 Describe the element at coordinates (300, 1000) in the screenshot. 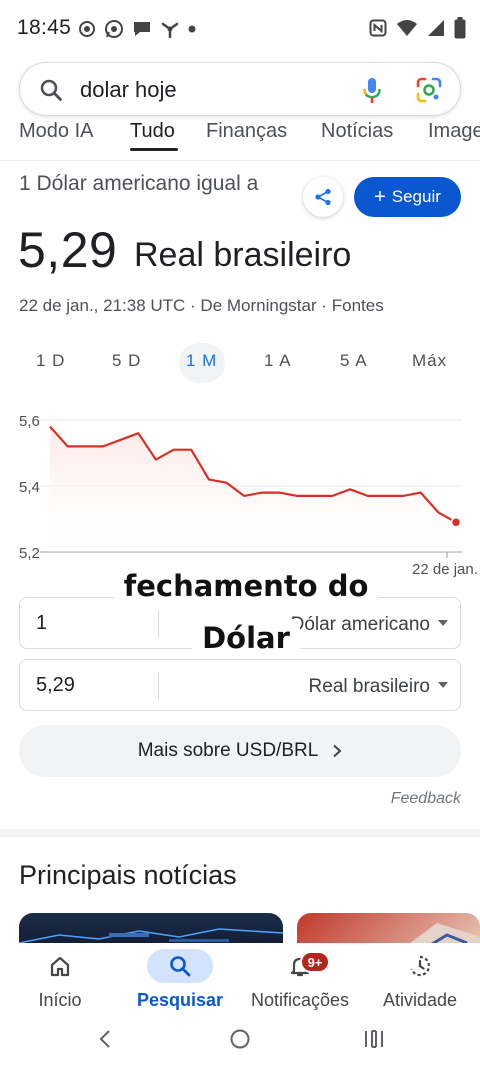

I see `nav-label: Notificações` at that location.